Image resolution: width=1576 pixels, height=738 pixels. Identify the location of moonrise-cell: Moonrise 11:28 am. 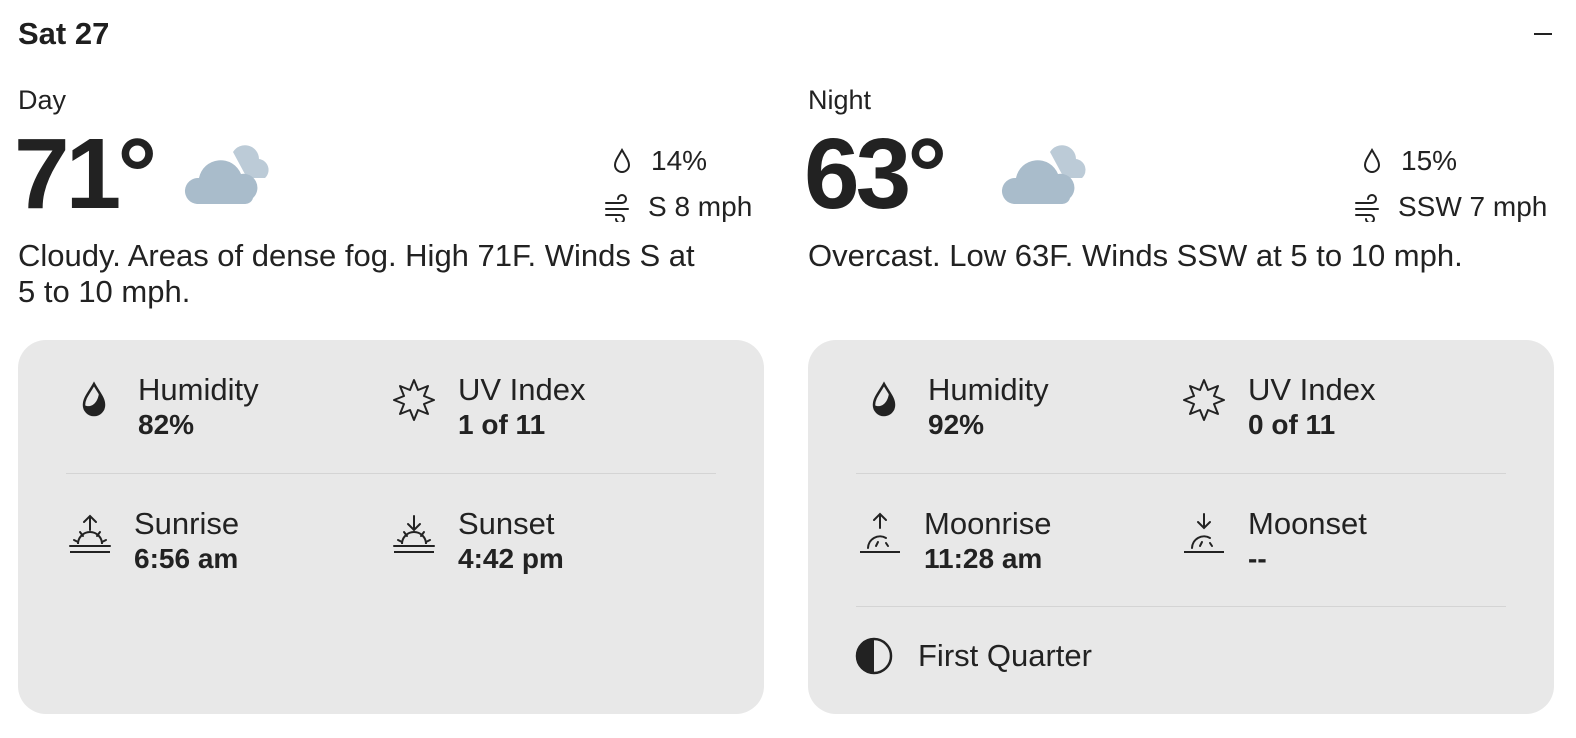
(954, 541).